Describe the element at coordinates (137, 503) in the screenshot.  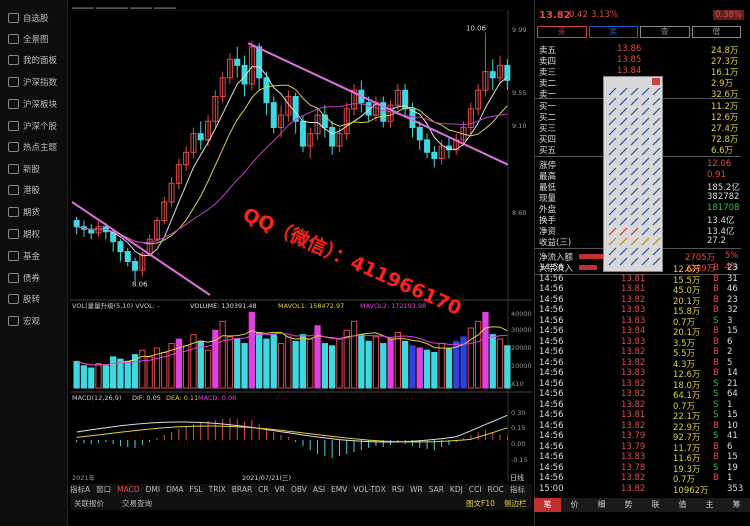
I see `trade-query-button: 交易查询` at that location.